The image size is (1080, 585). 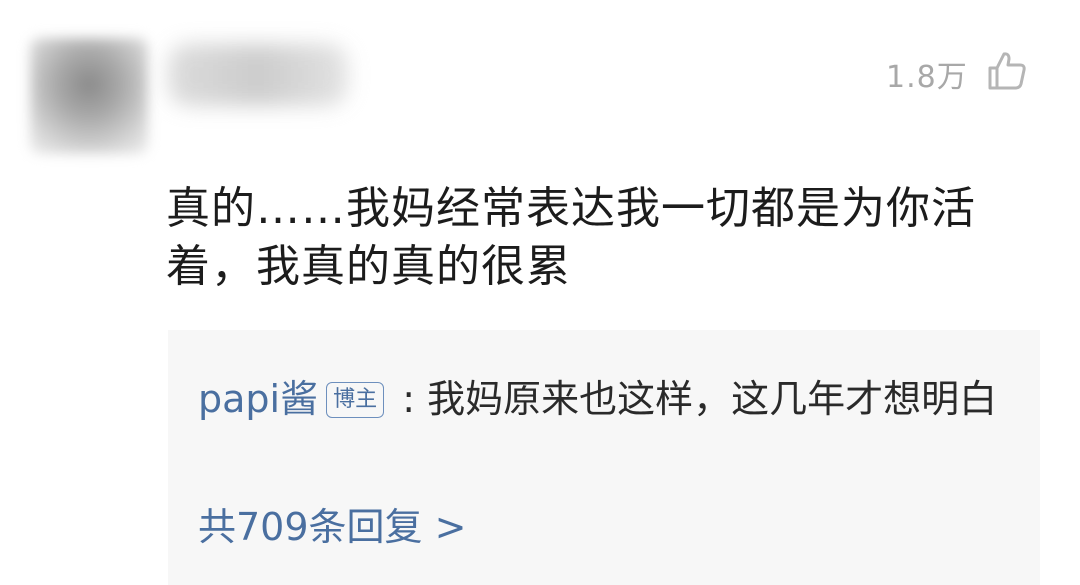 What do you see at coordinates (332, 527) in the screenshot?
I see `view-replies-link: 共709条回复 >` at bounding box center [332, 527].